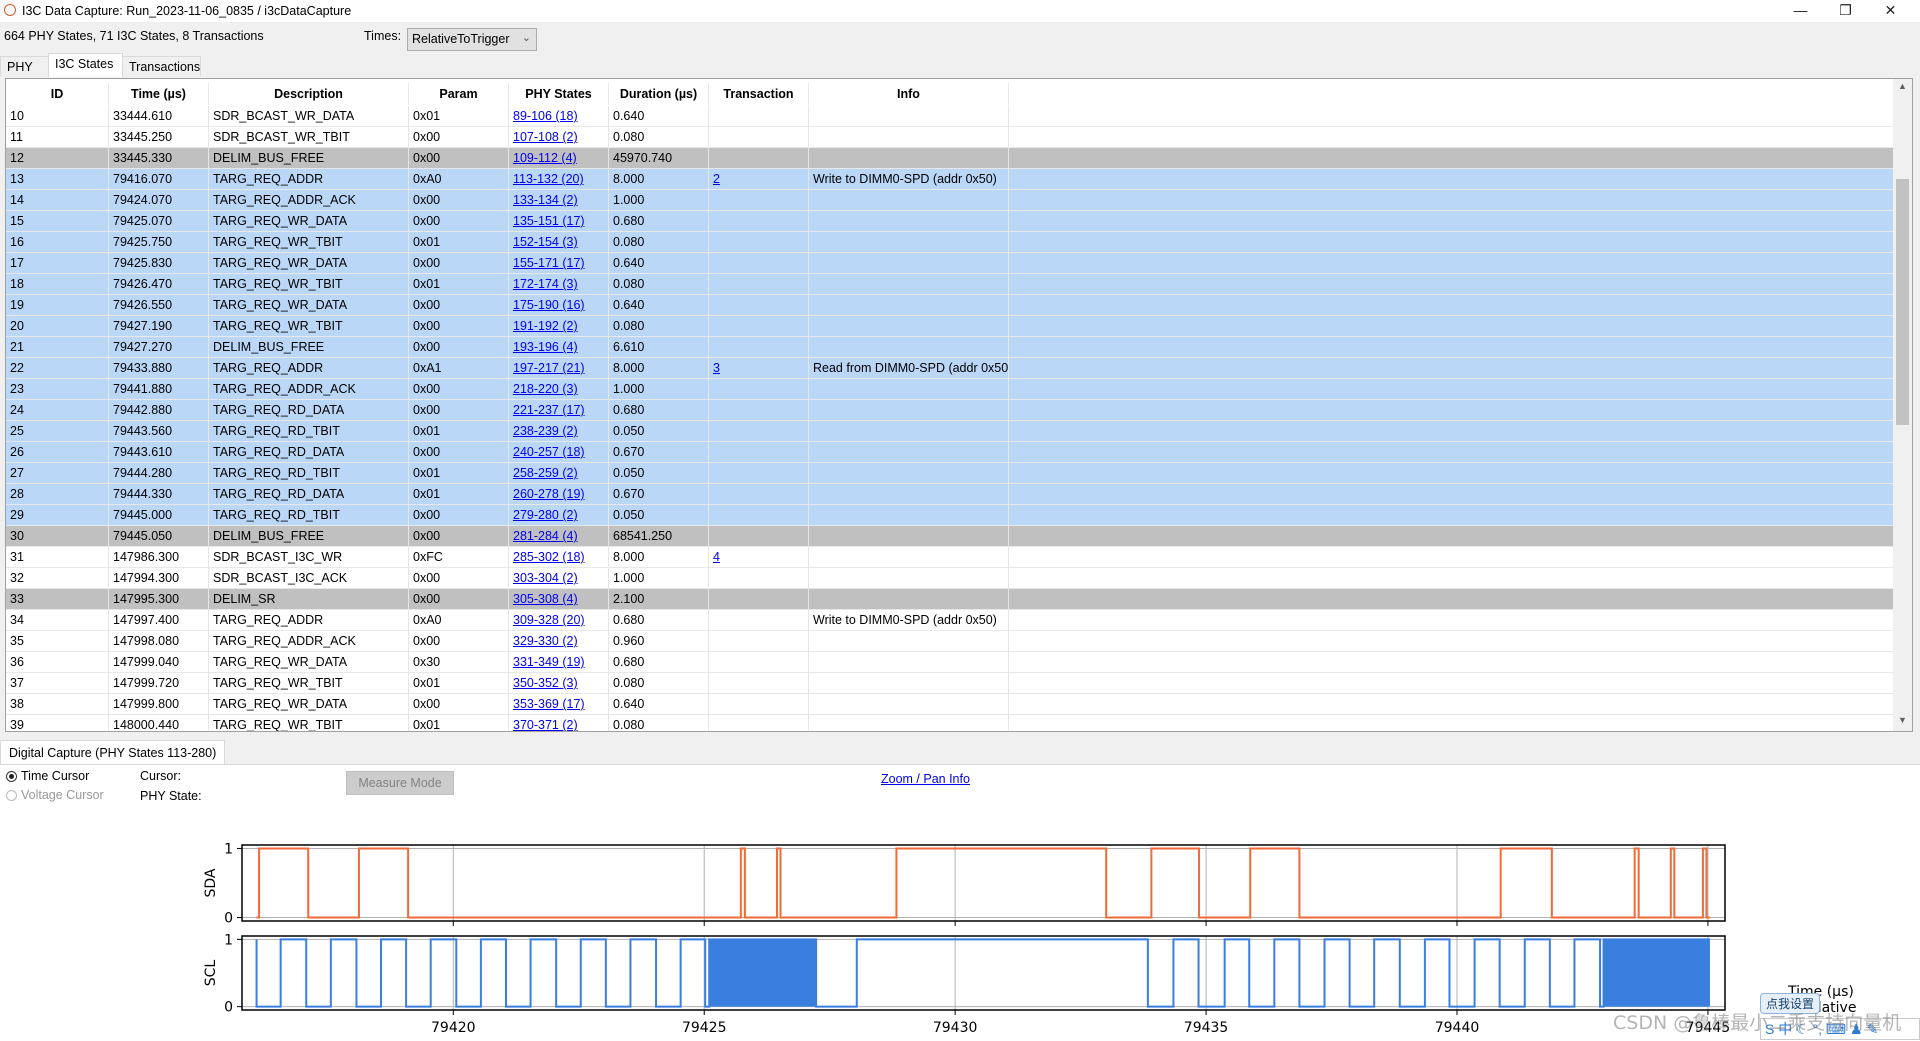 This screenshot has width=1920, height=1041. I want to click on phy-states-link: 107-108 (2), so click(545, 137).